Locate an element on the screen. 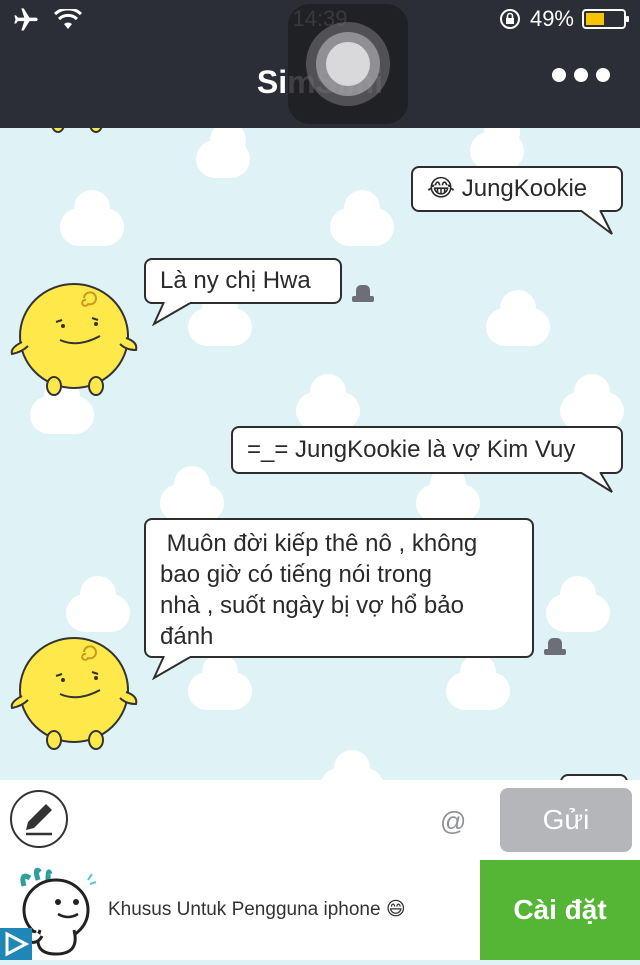 The image size is (640, 965). battery-fill is located at coordinates (595, 19).